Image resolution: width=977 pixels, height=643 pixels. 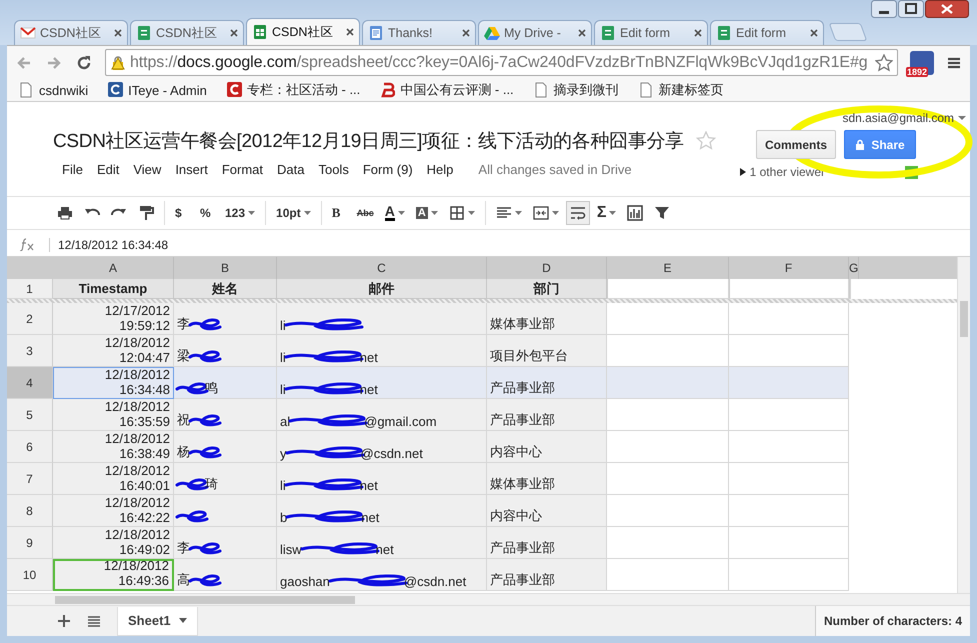 What do you see at coordinates (293, 213) in the screenshot?
I see `toolbar-button: 10pt` at bounding box center [293, 213].